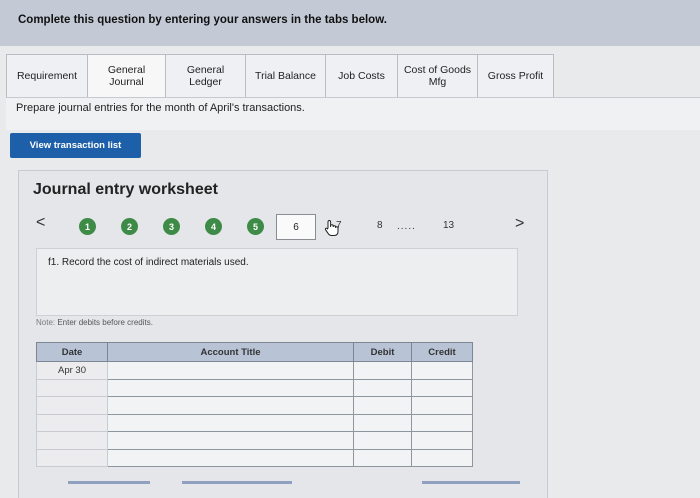 This screenshot has height=498, width=700. What do you see at coordinates (438, 76) in the screenshot?
I see `tab-cost-of-goods-mfg: Cost of Goods Mfg` at bounding box center [438, 76].